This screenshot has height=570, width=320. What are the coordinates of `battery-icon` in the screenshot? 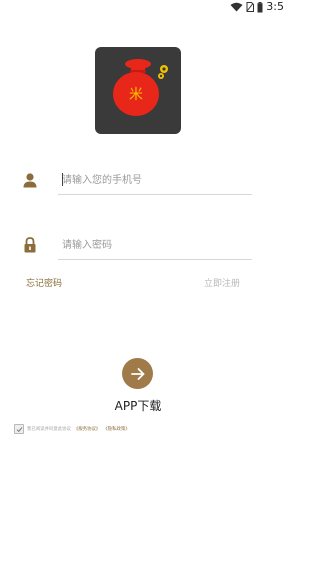 It's located at (260, 7).